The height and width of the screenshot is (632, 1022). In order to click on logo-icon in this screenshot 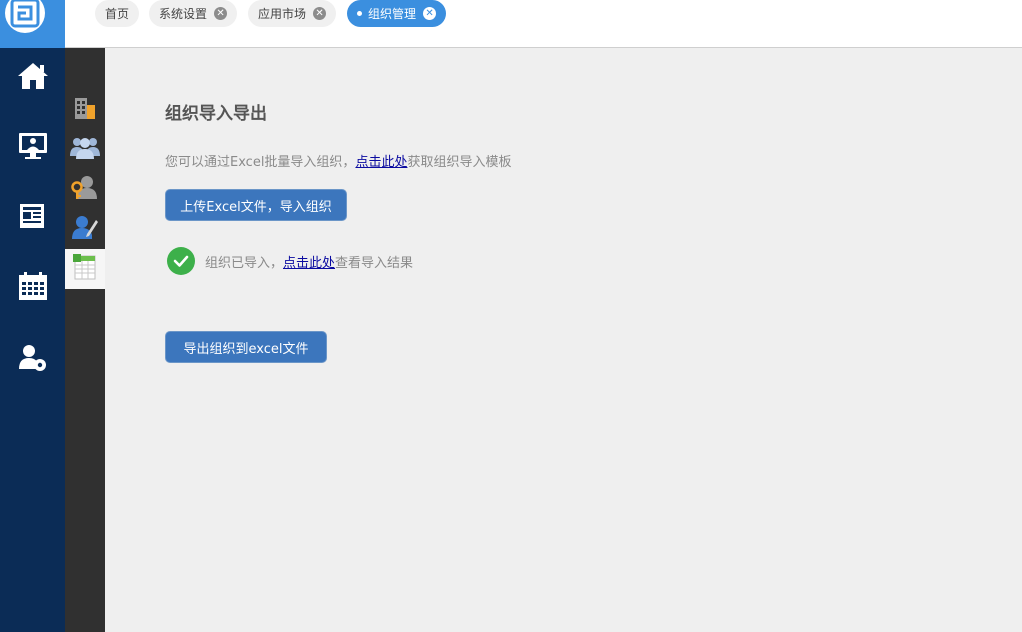, I will do `click(25, 16)`.